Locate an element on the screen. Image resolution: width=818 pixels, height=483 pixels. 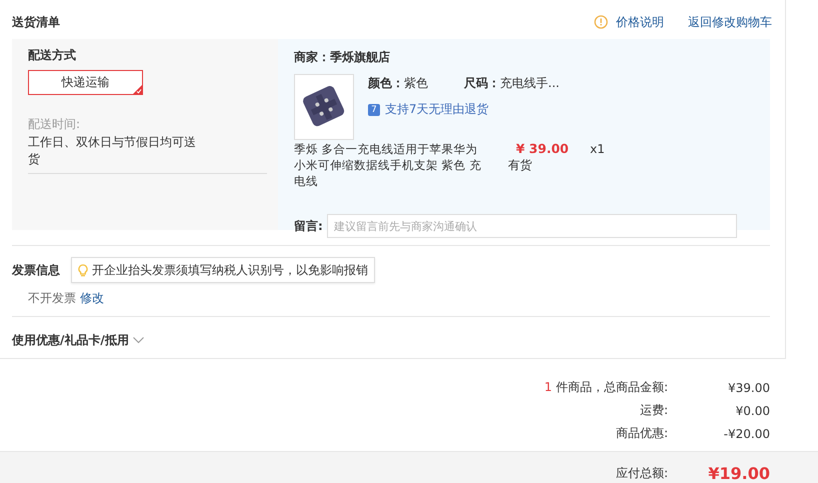
summary-value: ¥0.00 is located at coordinates (752, 411).